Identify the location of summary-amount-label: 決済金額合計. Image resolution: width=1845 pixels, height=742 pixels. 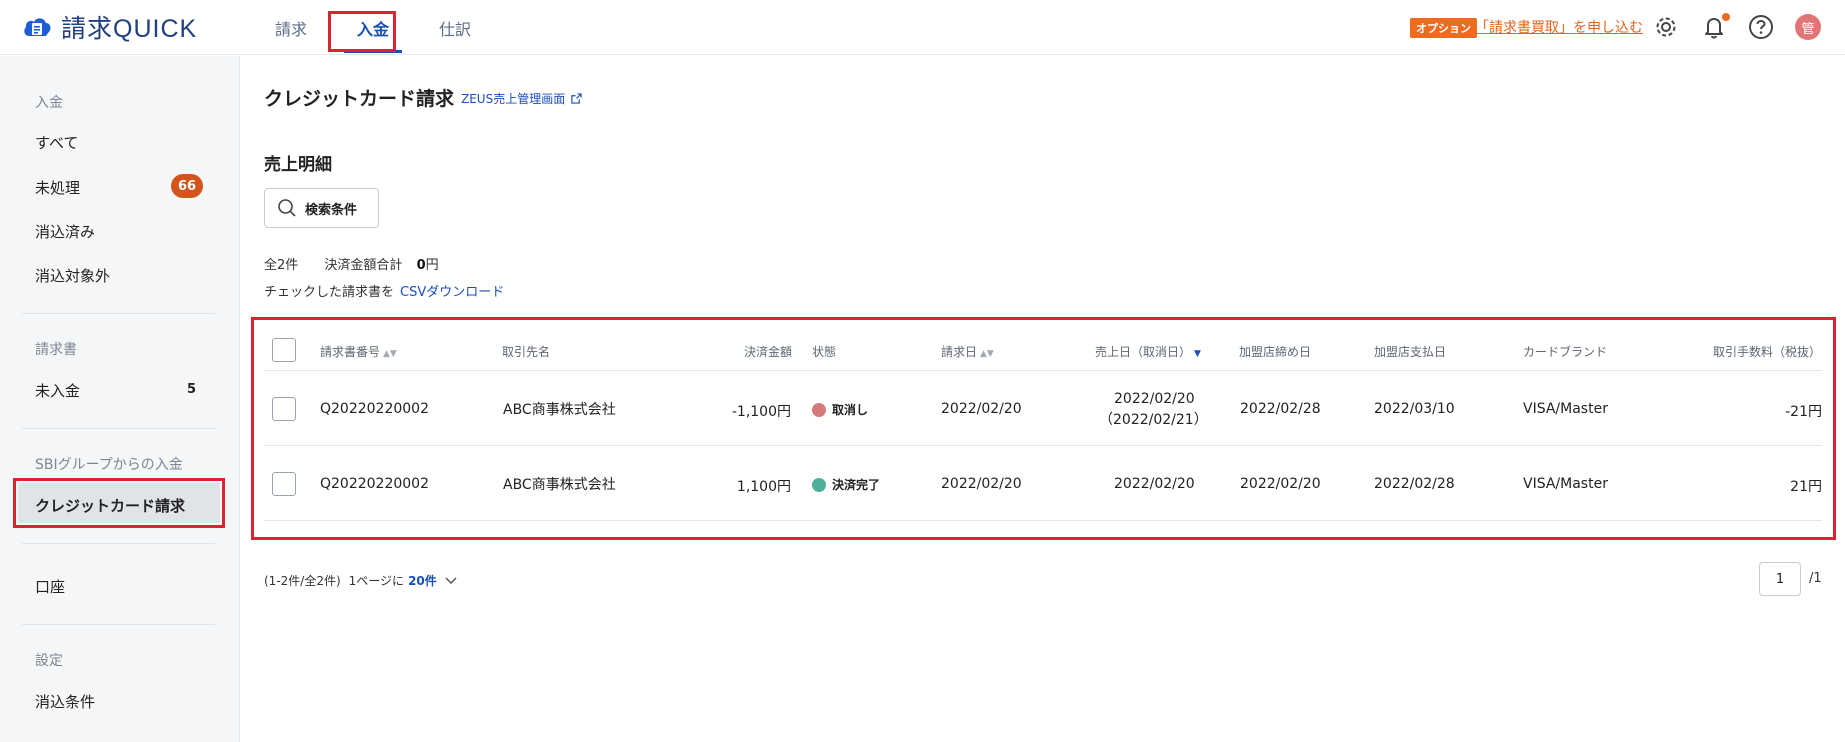
(363, 265).